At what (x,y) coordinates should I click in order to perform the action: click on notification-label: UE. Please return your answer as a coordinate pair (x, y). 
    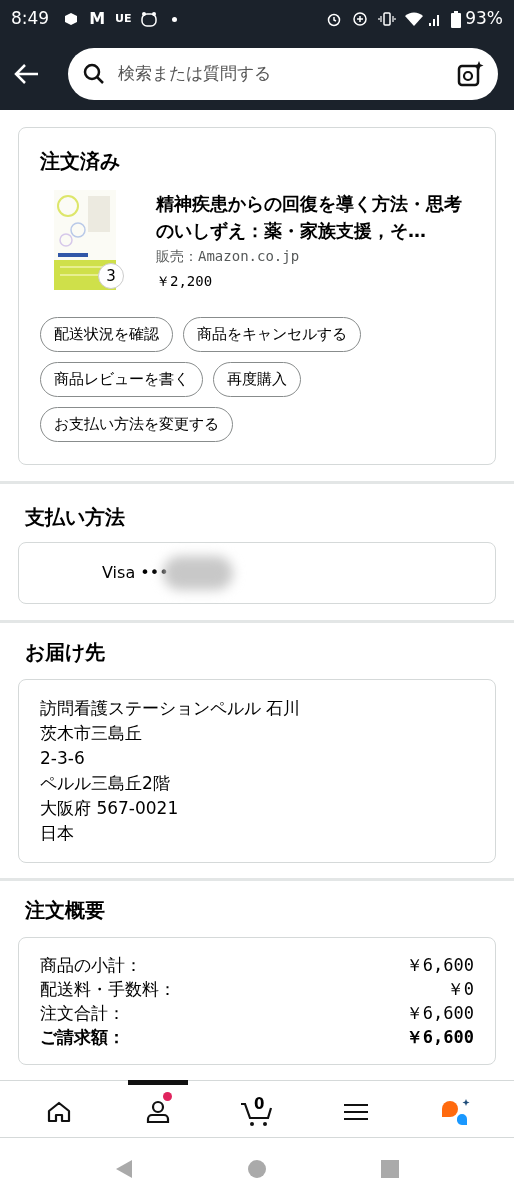
    Looking at the image, I should click on (123, 18).